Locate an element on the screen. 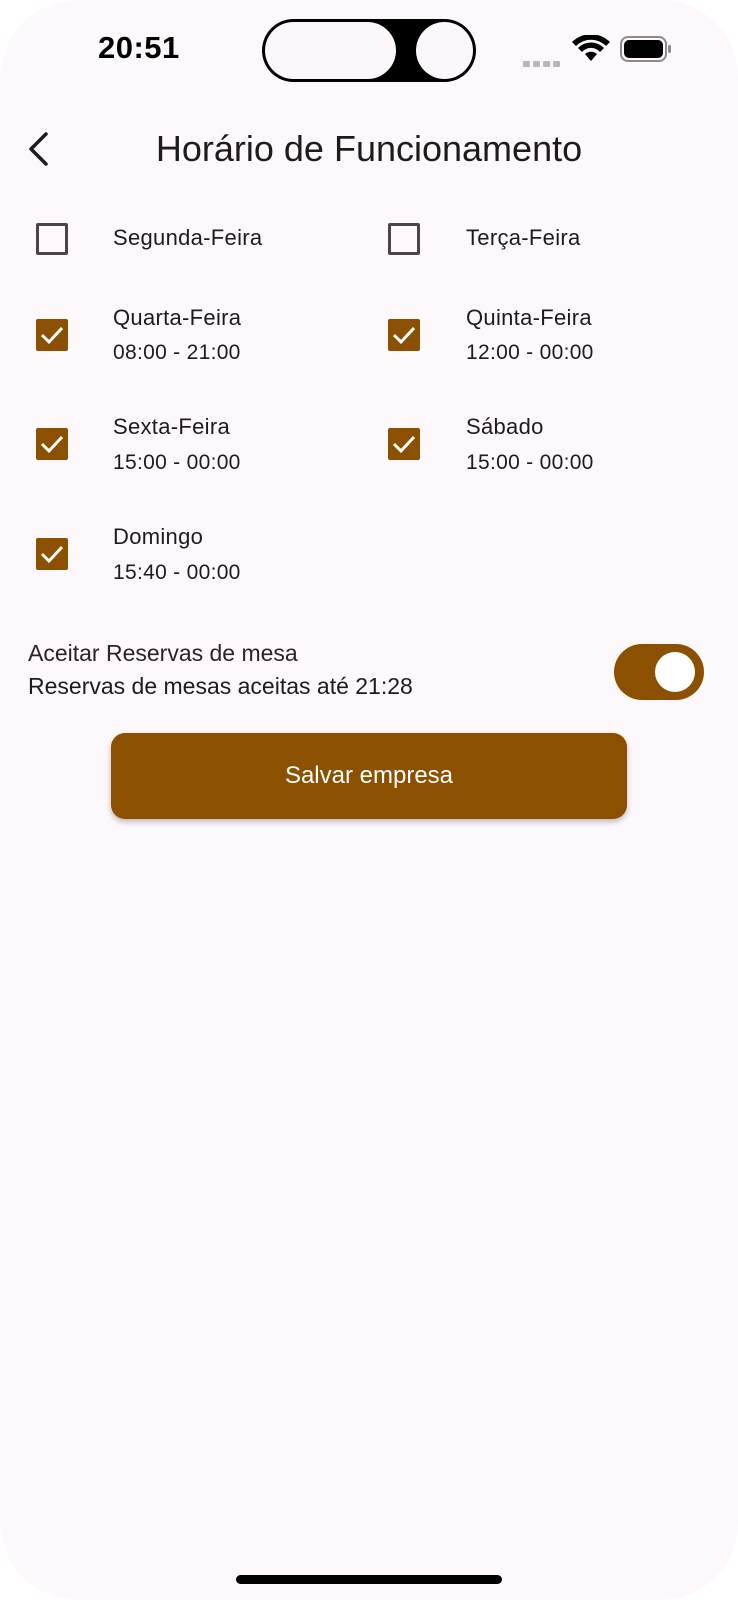  island-dot is located at coordinates (444, 50).